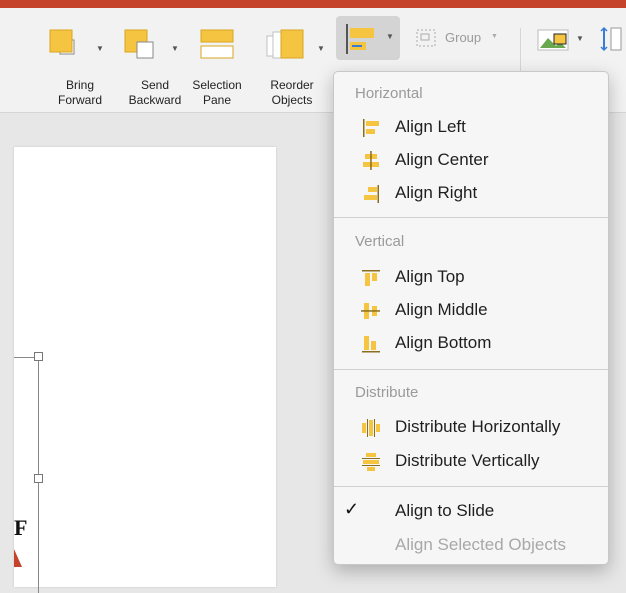 This screenshot has height=593, width=626. Describe the element at coordinates (292, 85) in the screenshot. I see `reorder-objects-label-1: Reorder` at that location.